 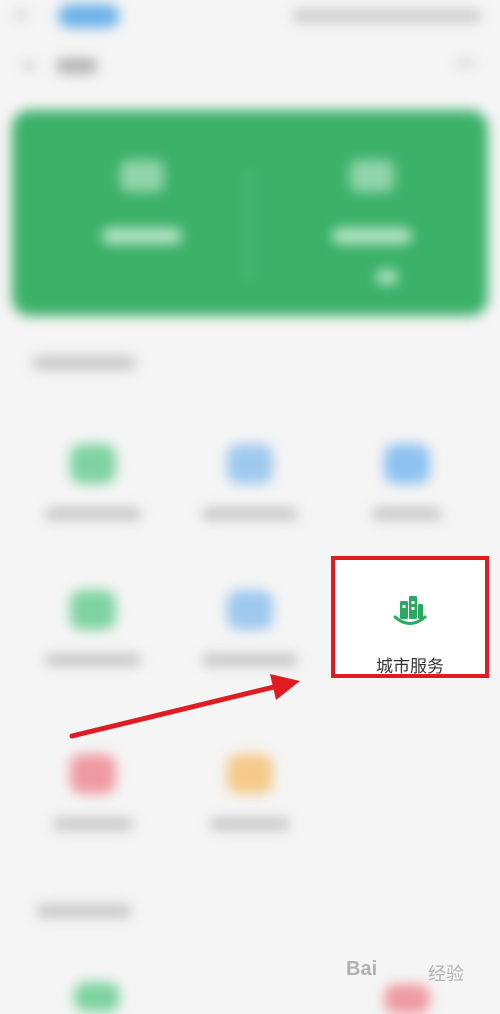 I want to click on status-pill, so click(x=89, y=16).